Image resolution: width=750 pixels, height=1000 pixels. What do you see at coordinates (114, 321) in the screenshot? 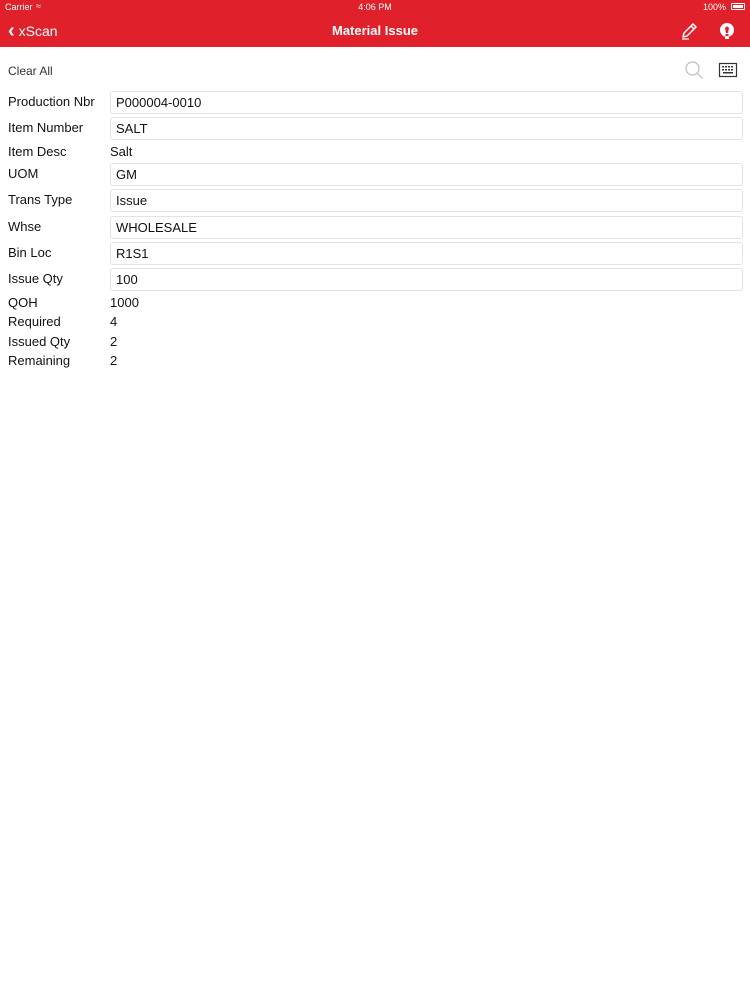
I see `required-value: 4` at bounding box center [114, 321].